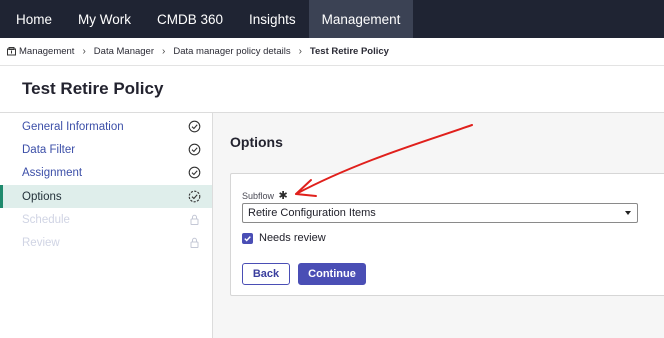 This screenshot has height=338, width=664. I want to click on subflow-label: Subflow ✱, so click(265, 195).